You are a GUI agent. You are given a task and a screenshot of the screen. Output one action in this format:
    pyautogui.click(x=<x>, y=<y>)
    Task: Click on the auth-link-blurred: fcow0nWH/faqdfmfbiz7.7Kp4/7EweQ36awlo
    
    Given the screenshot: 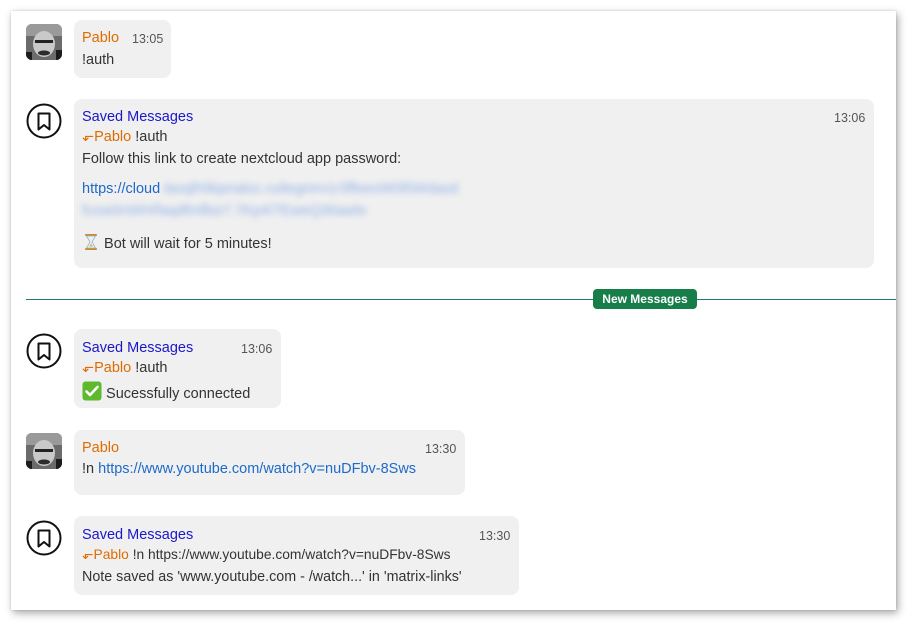 What is the action you would take?
    pyautogui.click(x=224, y=211)
    